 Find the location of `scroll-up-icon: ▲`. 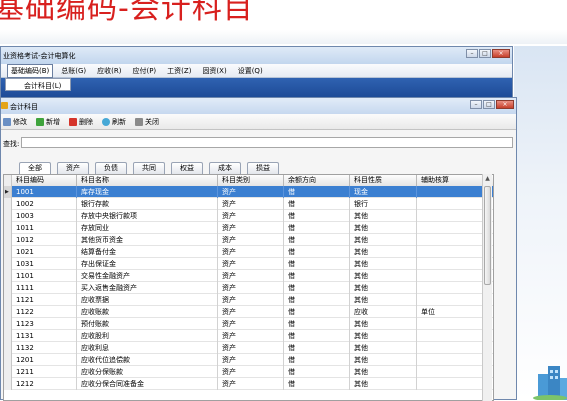

scroll-up-icon: ▲ is located at coordinates (487, 178).